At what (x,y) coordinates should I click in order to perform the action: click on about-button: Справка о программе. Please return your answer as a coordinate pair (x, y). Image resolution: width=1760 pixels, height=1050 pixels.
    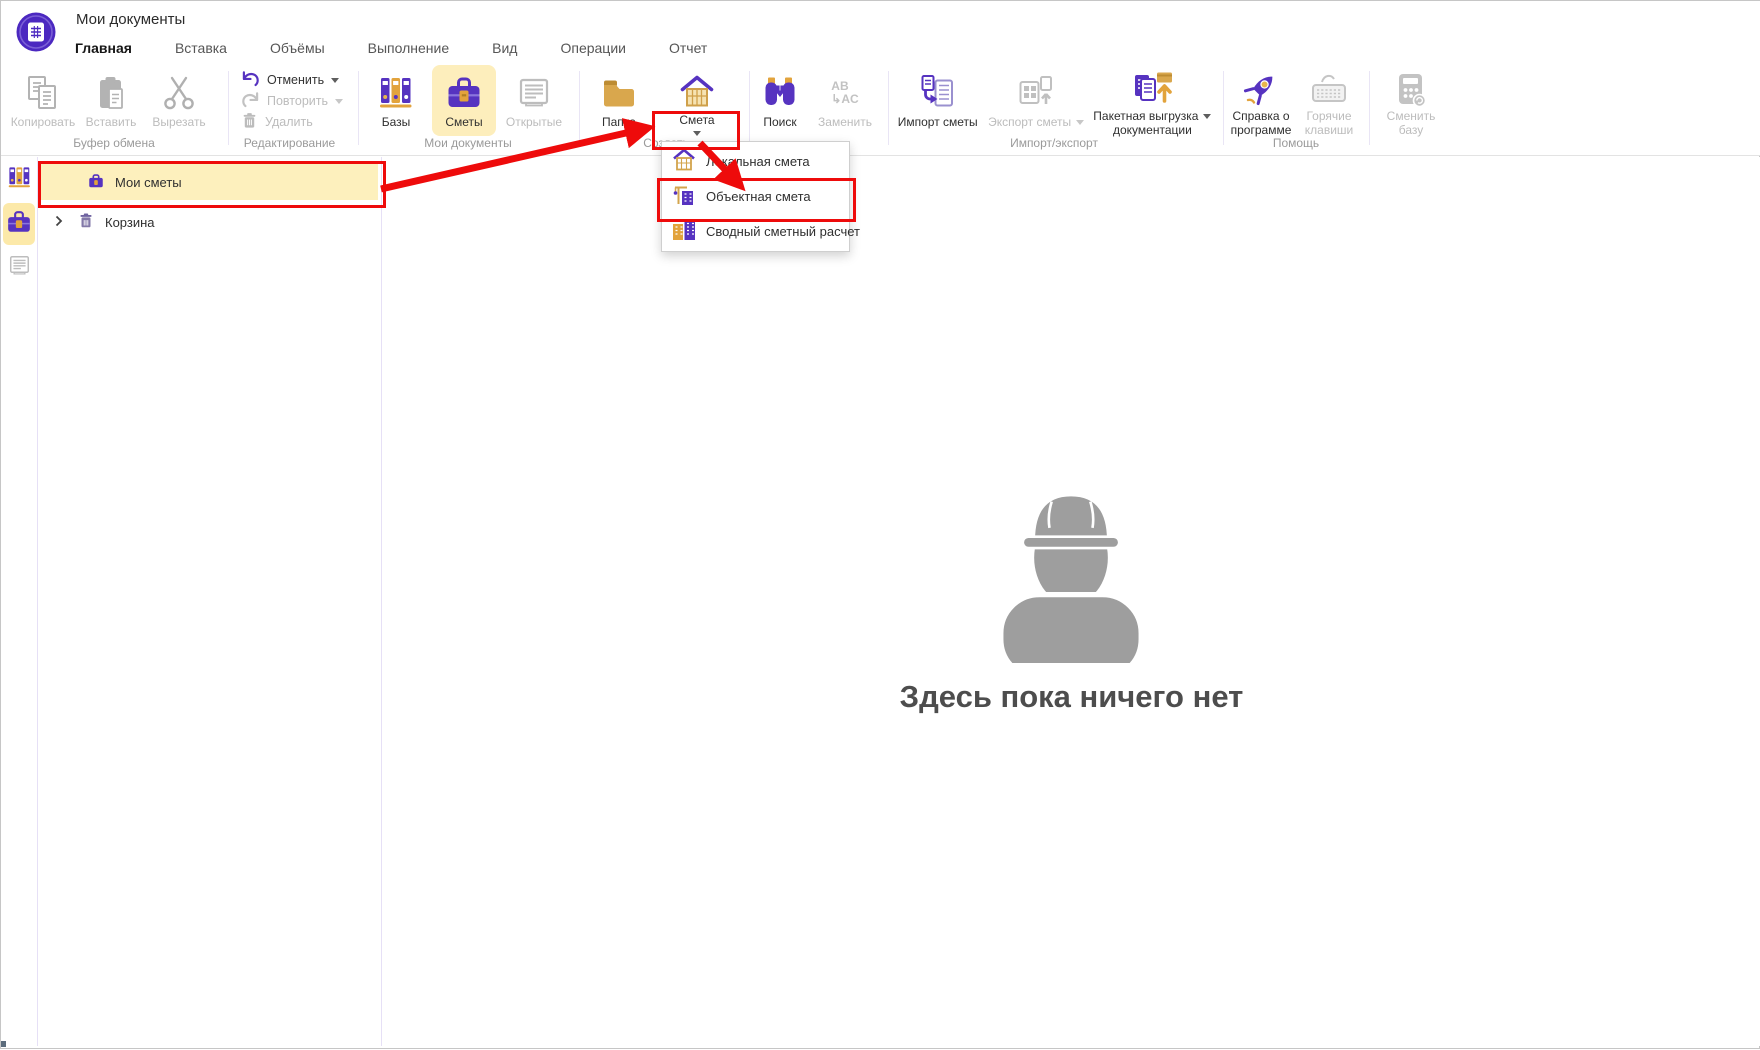
    Looking at the image, I should click on (1261, 101).